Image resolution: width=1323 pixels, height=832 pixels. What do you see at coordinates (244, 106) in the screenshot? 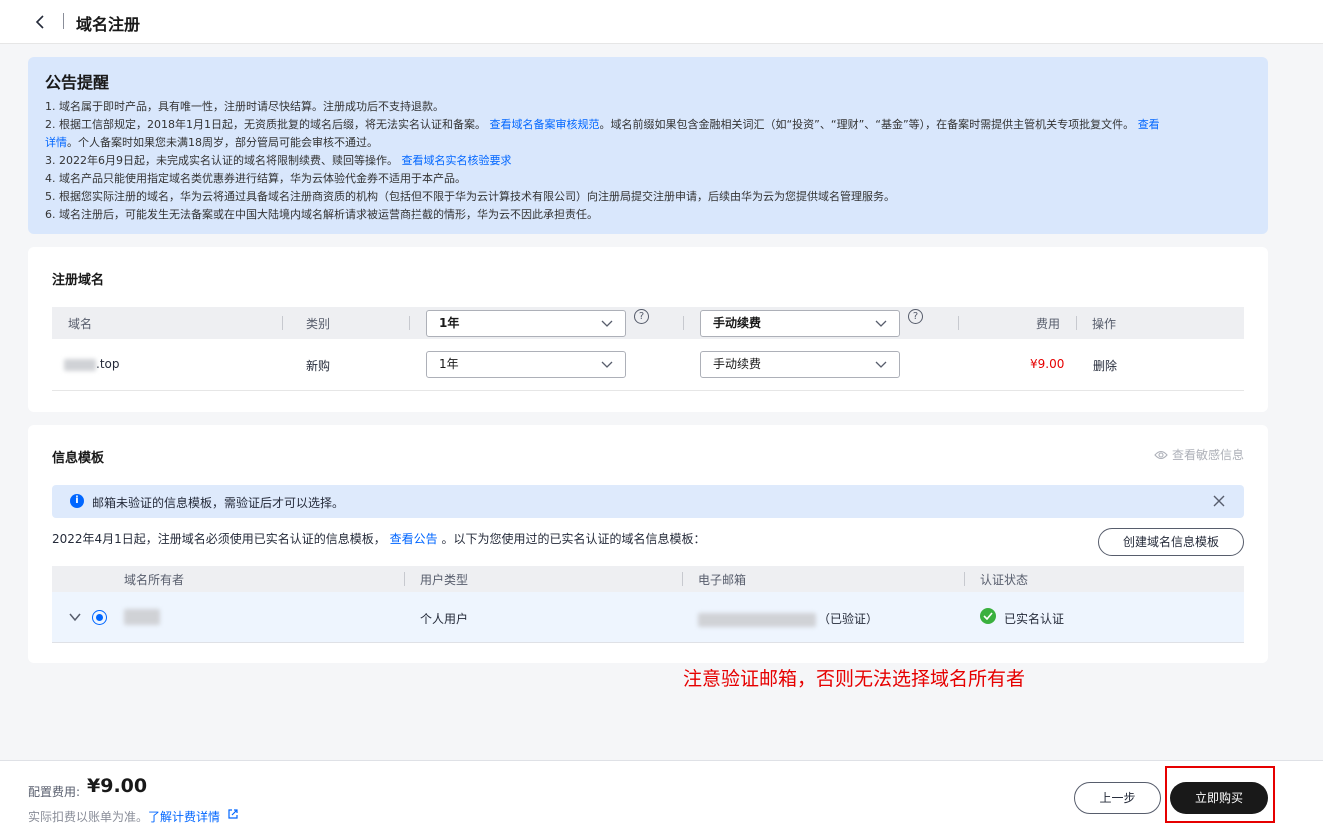
I see `notice-text: 1. 域名属于即时产品，具有唯一性，注册时请尽快结算。注册成功后不支持退款。` at bounding box center [244, 106].